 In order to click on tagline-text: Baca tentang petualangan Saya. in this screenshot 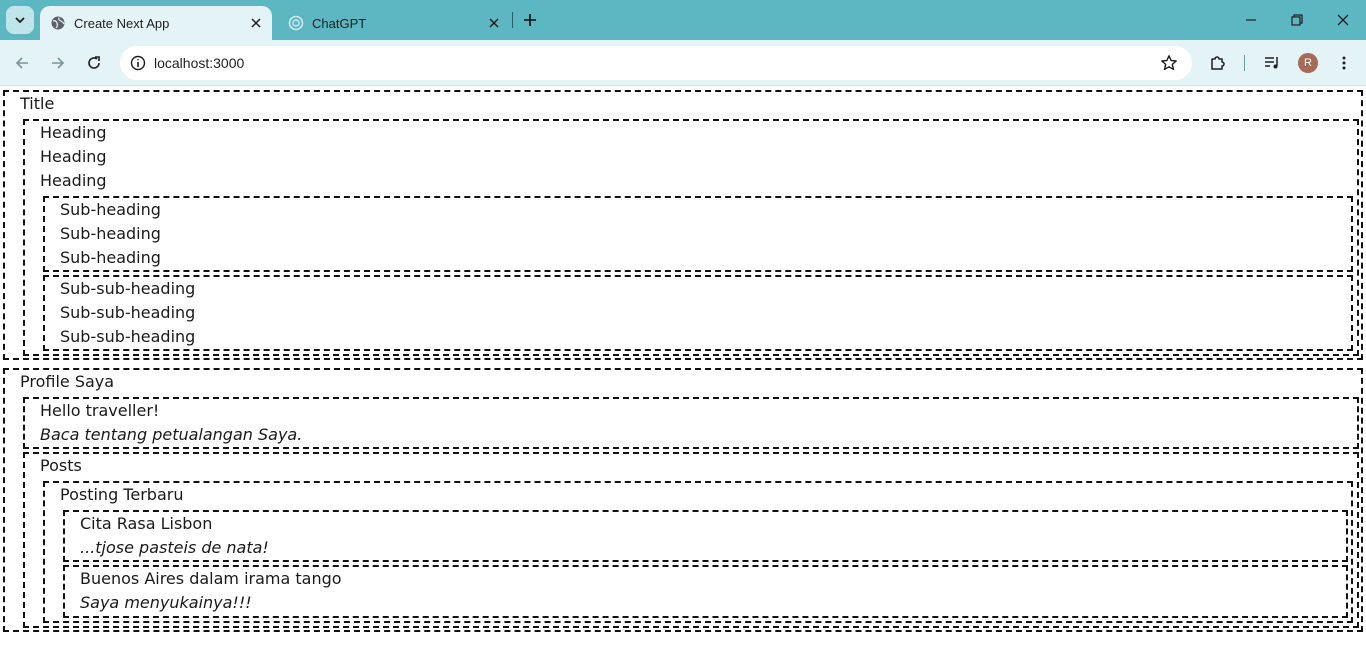, I will do `click(171, 434)`.